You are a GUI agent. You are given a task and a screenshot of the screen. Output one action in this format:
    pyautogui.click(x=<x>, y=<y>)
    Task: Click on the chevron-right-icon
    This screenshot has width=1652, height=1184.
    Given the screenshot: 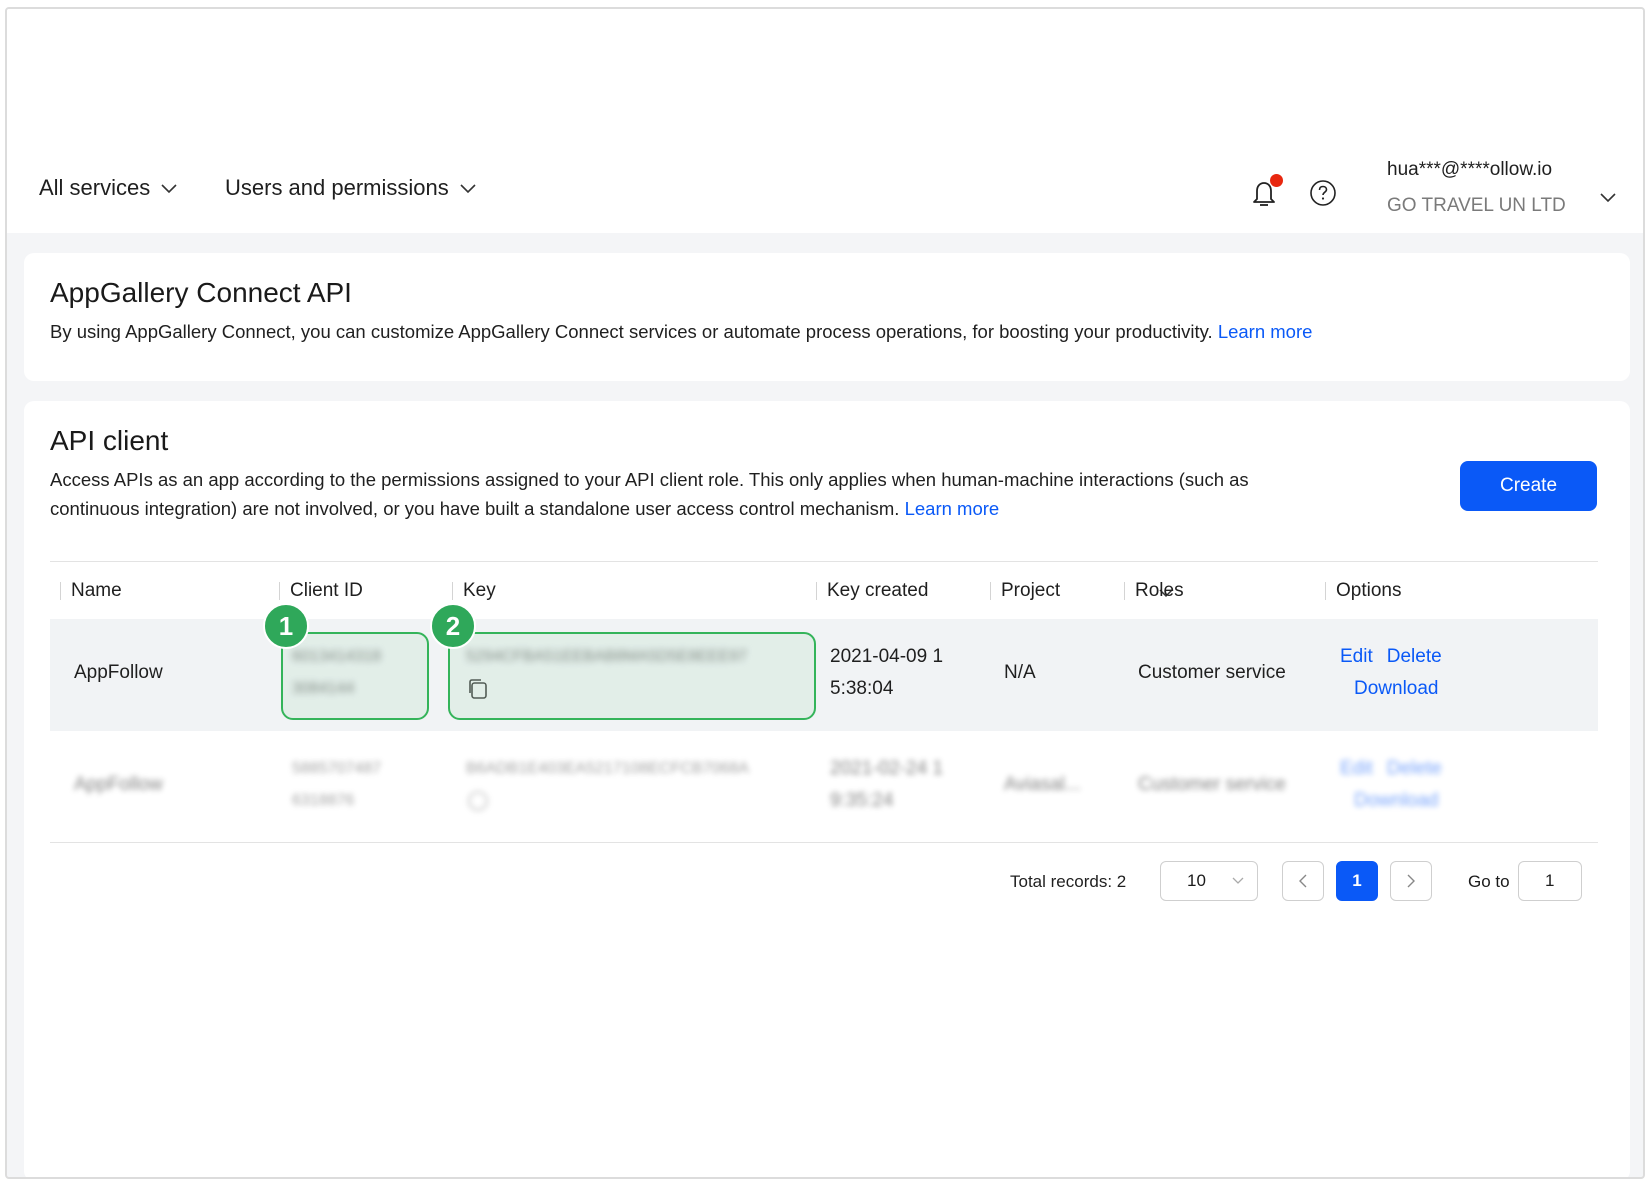 What is the action you would take?
    pyautogui.click(x=1411, y=881)
    